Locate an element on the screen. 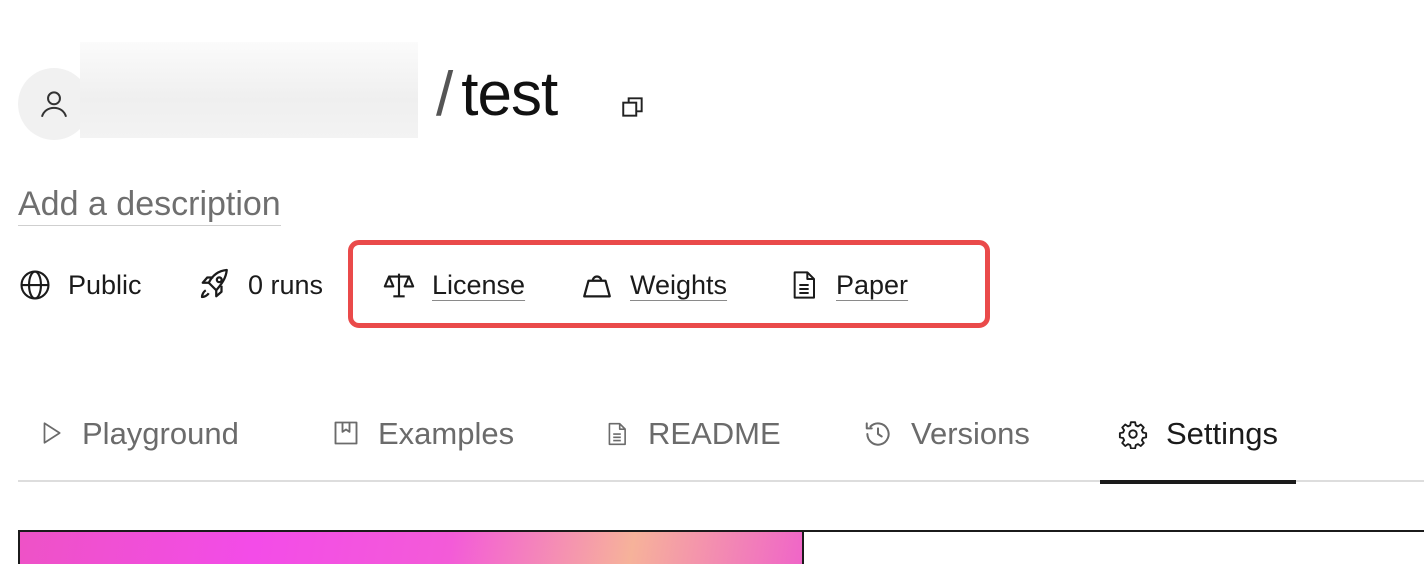  tab-readme: README is located at coordinates (692, 441).